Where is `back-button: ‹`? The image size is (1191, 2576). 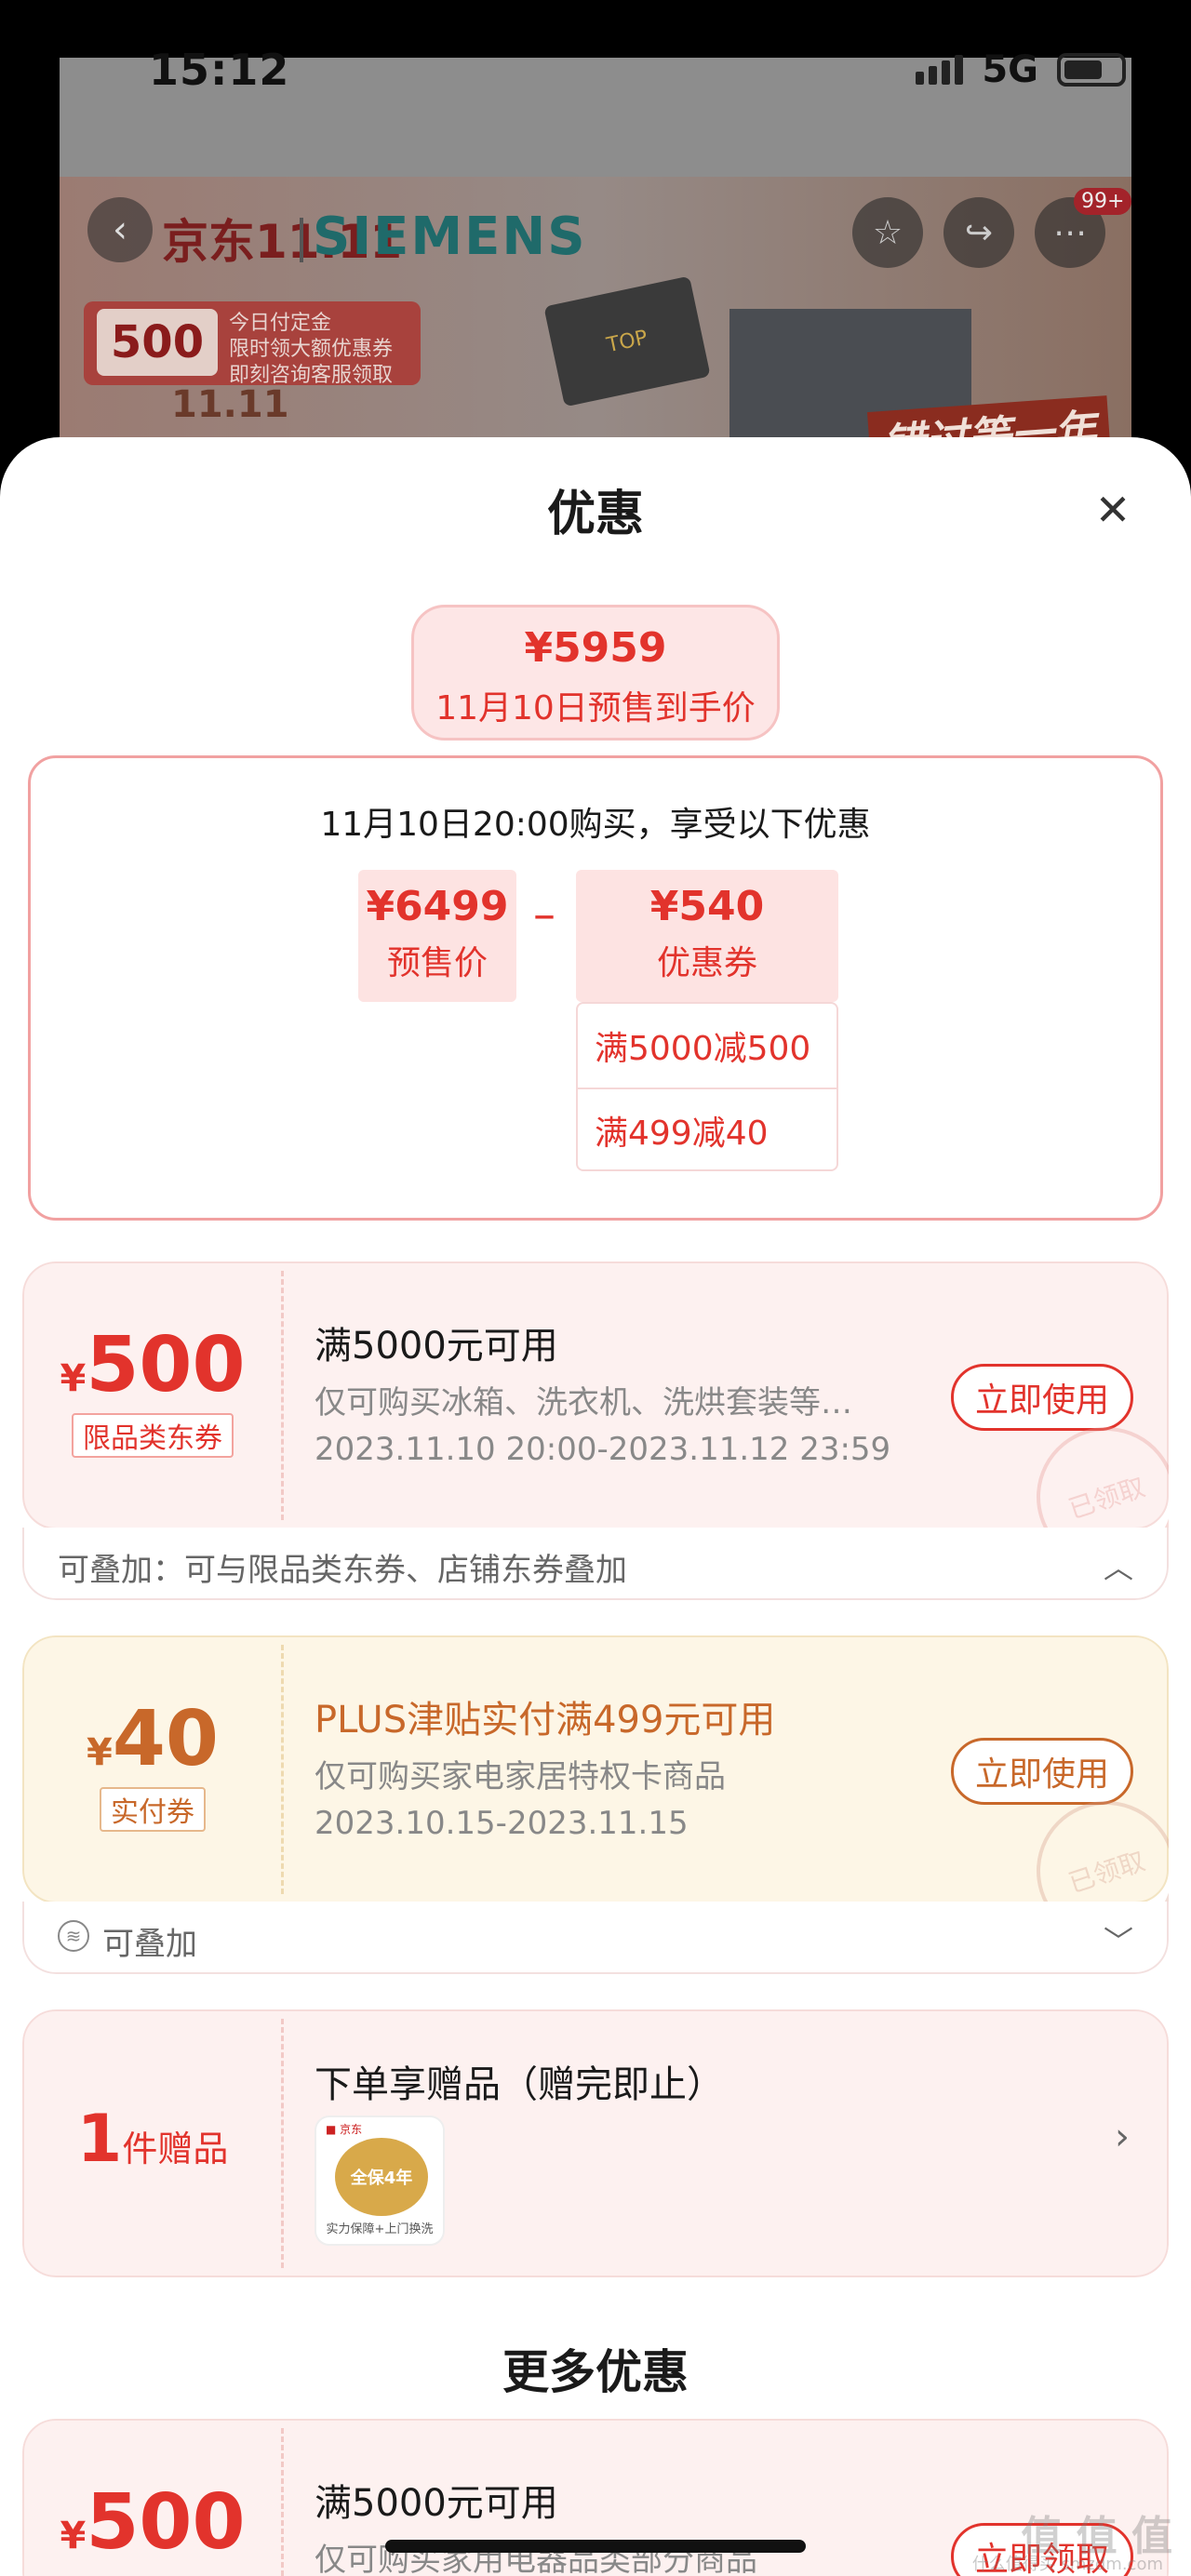 back-button: ‹ is located at coordinates (120, 229).